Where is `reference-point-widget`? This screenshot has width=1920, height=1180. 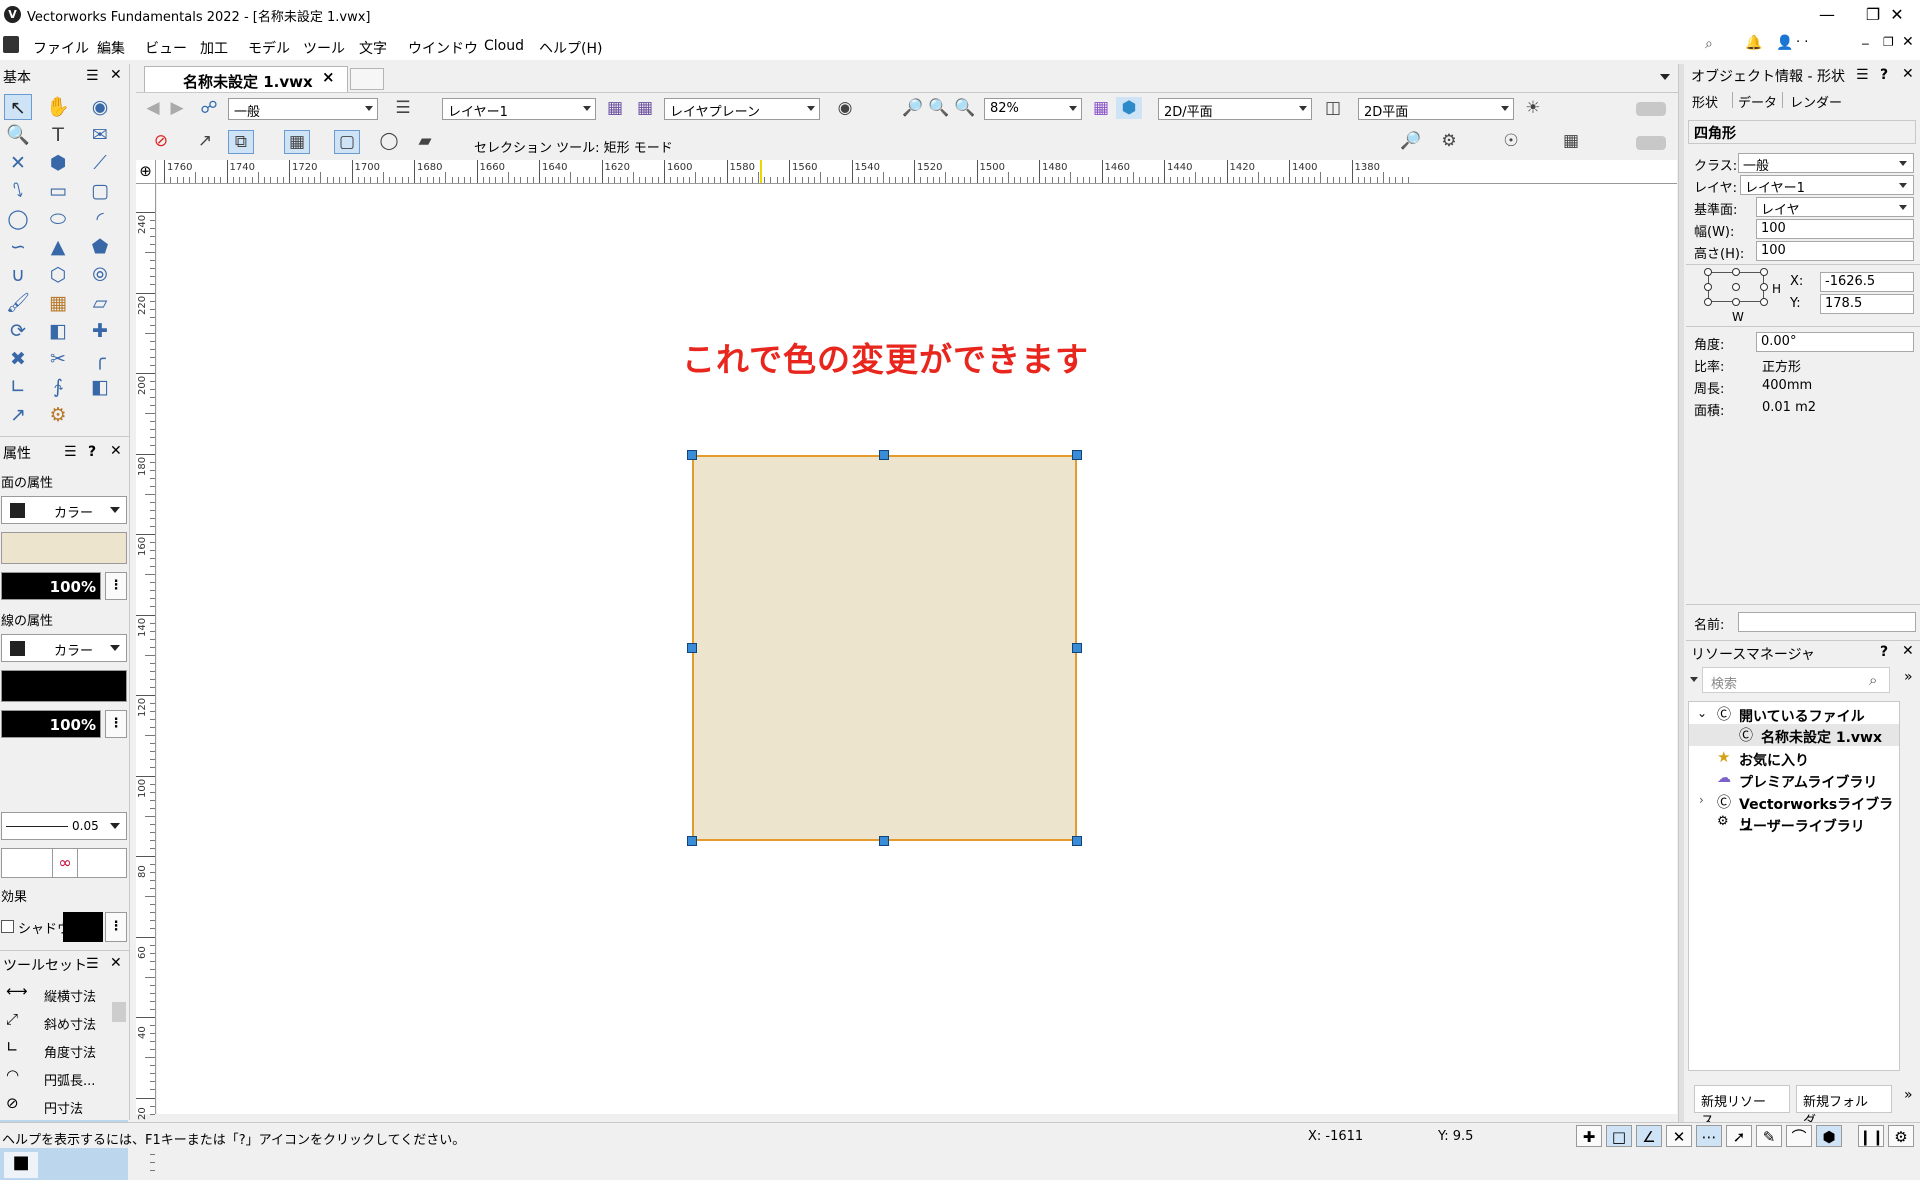 reference-point-widget is located at coordinates (1736, 287).